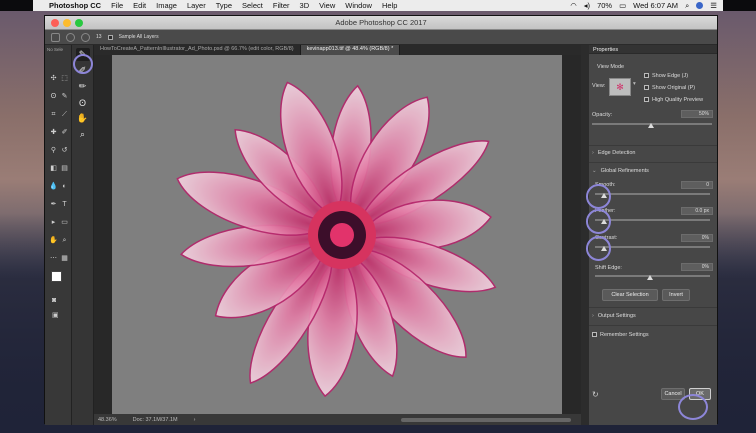  What do you see at coordinates (350, 50) in the screenshot?
I see `tab-kevinapp013: kevinapp013.tif @ 48.4% (RGB/8) *` at bounding box center [350, 50].